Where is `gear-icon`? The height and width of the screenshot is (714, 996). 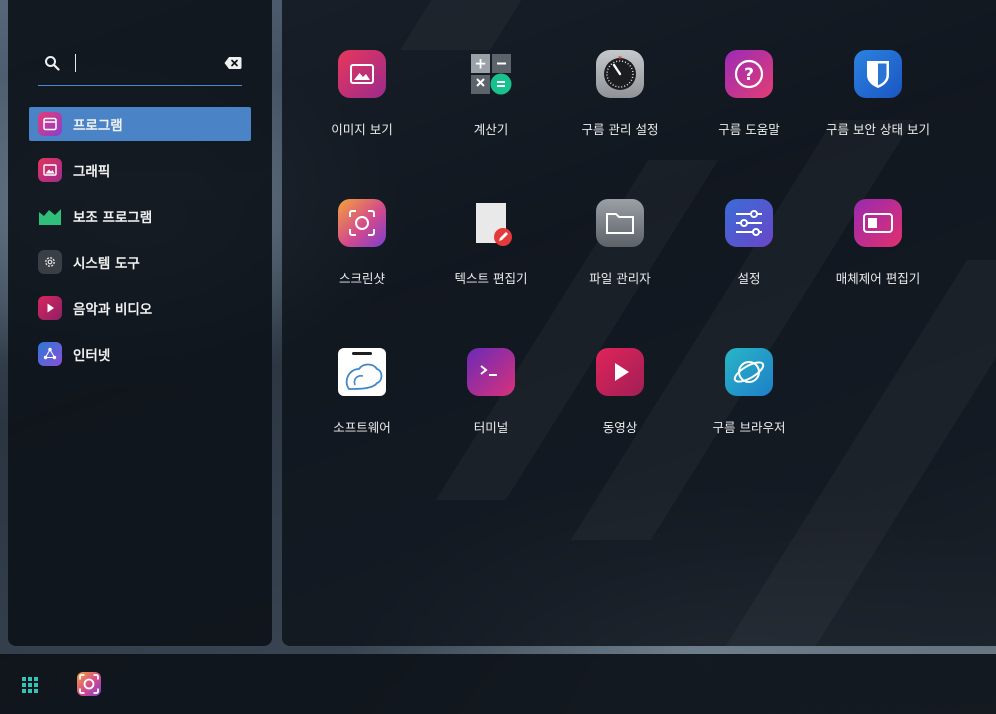 gear-icon is located at coordinates (50, 262).